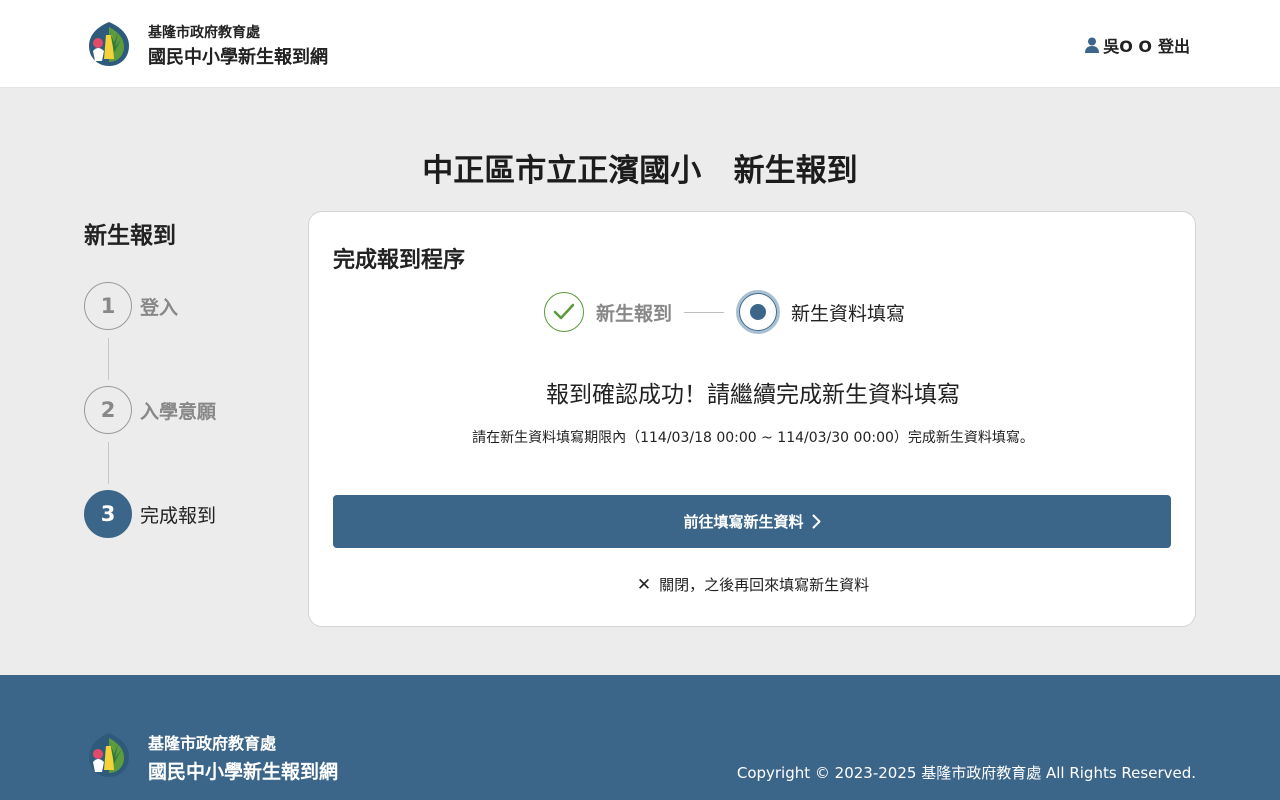 The width and height of the screenshot is (1280, 800). What do you see at coordinates (640, 171) in the screenshot?
I see `page-title: 中正區市立正濱國小 新生報到` at bounding box center [640, 171].